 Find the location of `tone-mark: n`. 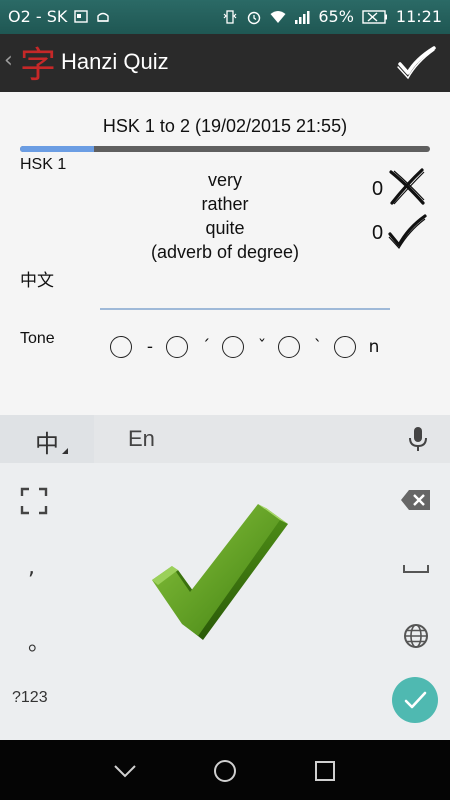

tone-mark: n is located at coordinates (374, 347).